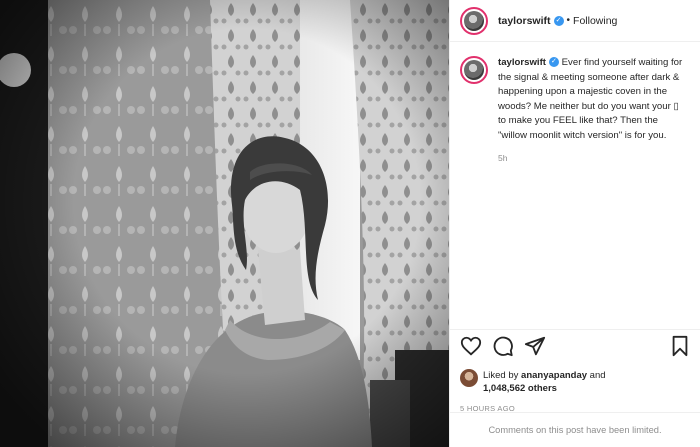  What do you see at coordinates (501, 375) in the screenshot?
I see `likes-prefix: Liked by` at bounding box center [501, 375].